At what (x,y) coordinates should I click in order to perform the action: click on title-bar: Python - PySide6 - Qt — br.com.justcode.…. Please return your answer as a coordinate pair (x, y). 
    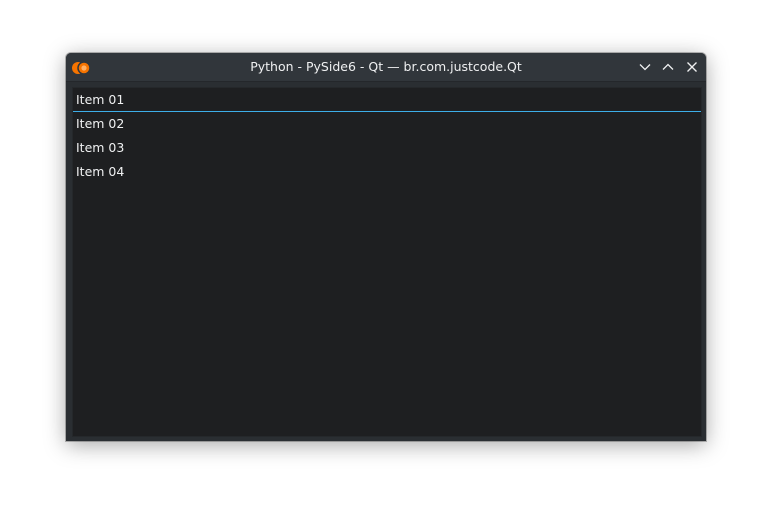
    Looking at the image, I should click on (386, 67).